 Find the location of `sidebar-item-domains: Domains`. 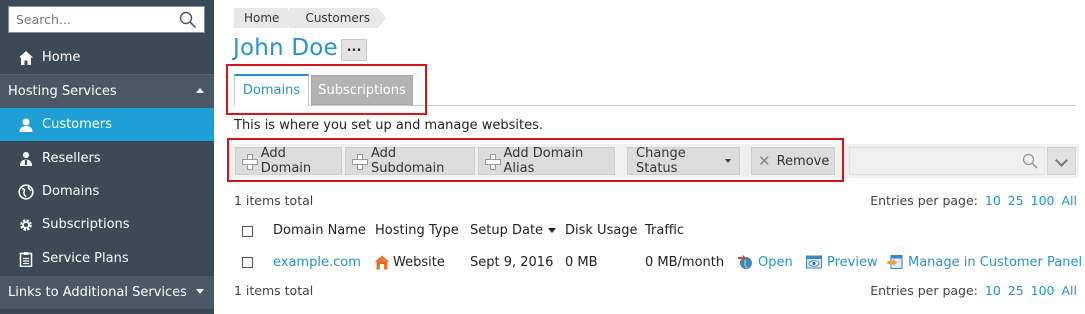

sidebar-item-domains: Domains is located at coordinates (107, 191).